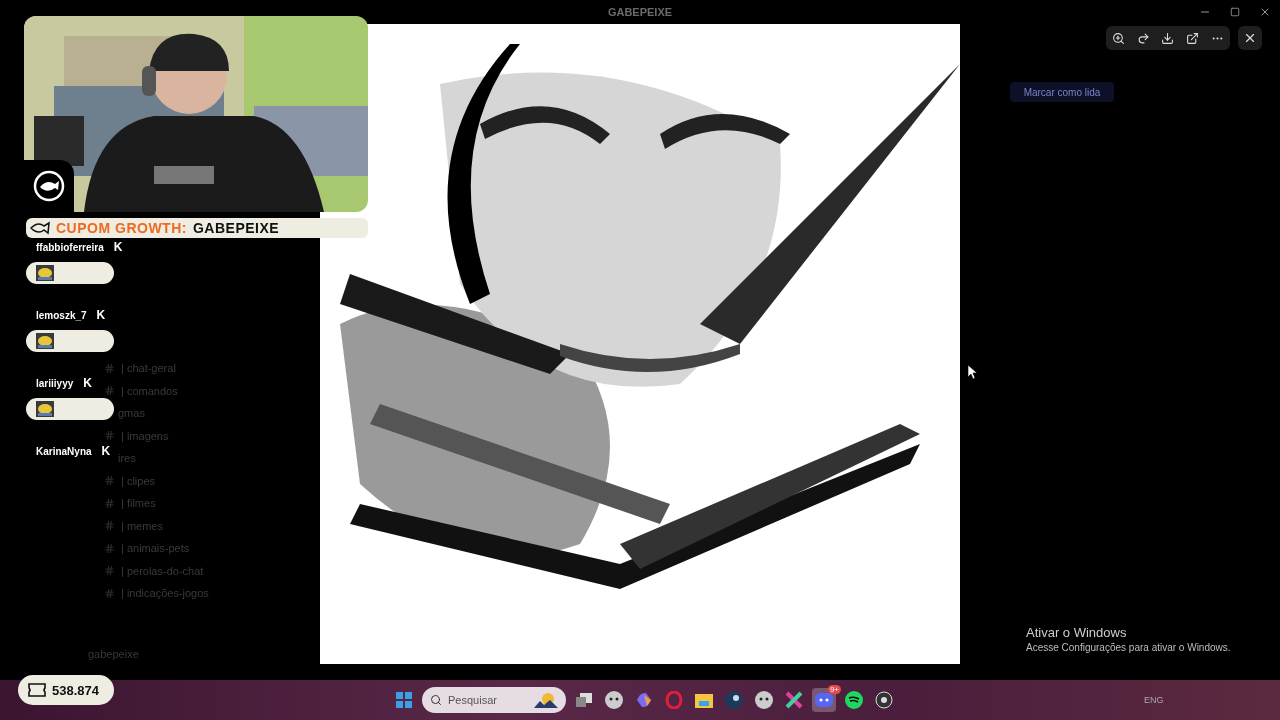 Image resolution: width=1280 pixels, height=720 pixels. I want to click on channel-item: | indicações-jogos, so click(165, 593).